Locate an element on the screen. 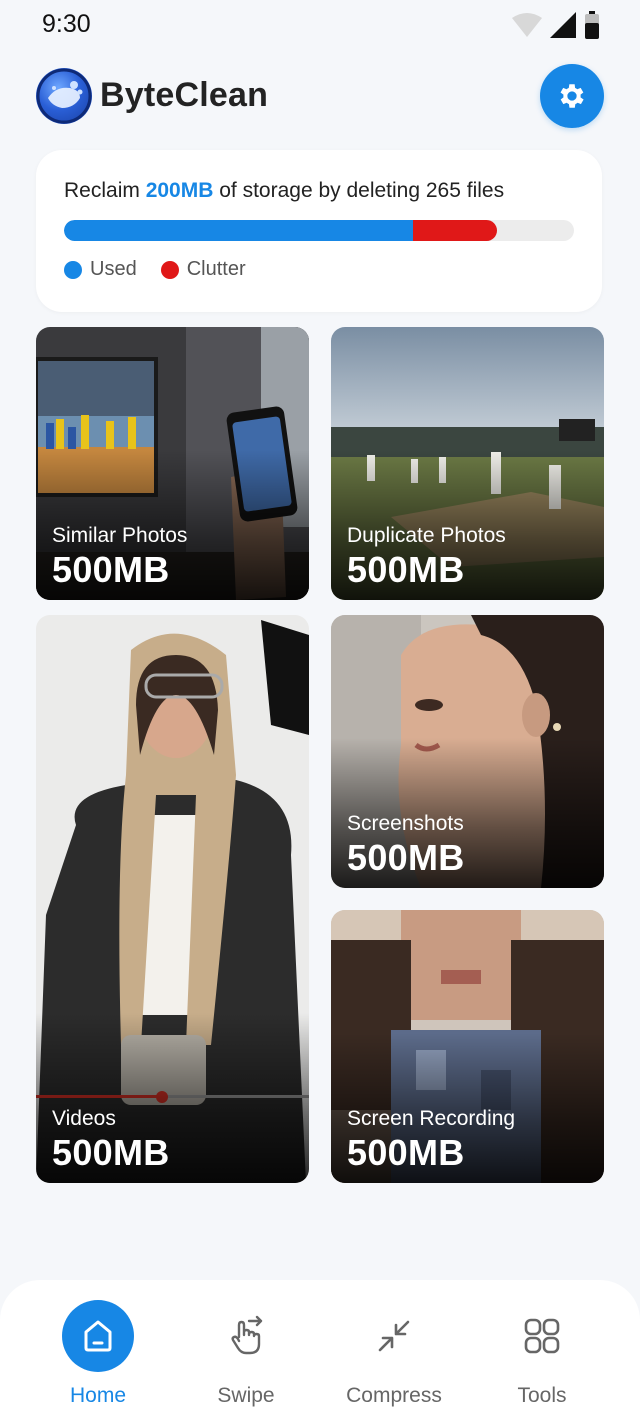  category-screenshots: Screenshots 500MB is located at coordinates (467, 751).